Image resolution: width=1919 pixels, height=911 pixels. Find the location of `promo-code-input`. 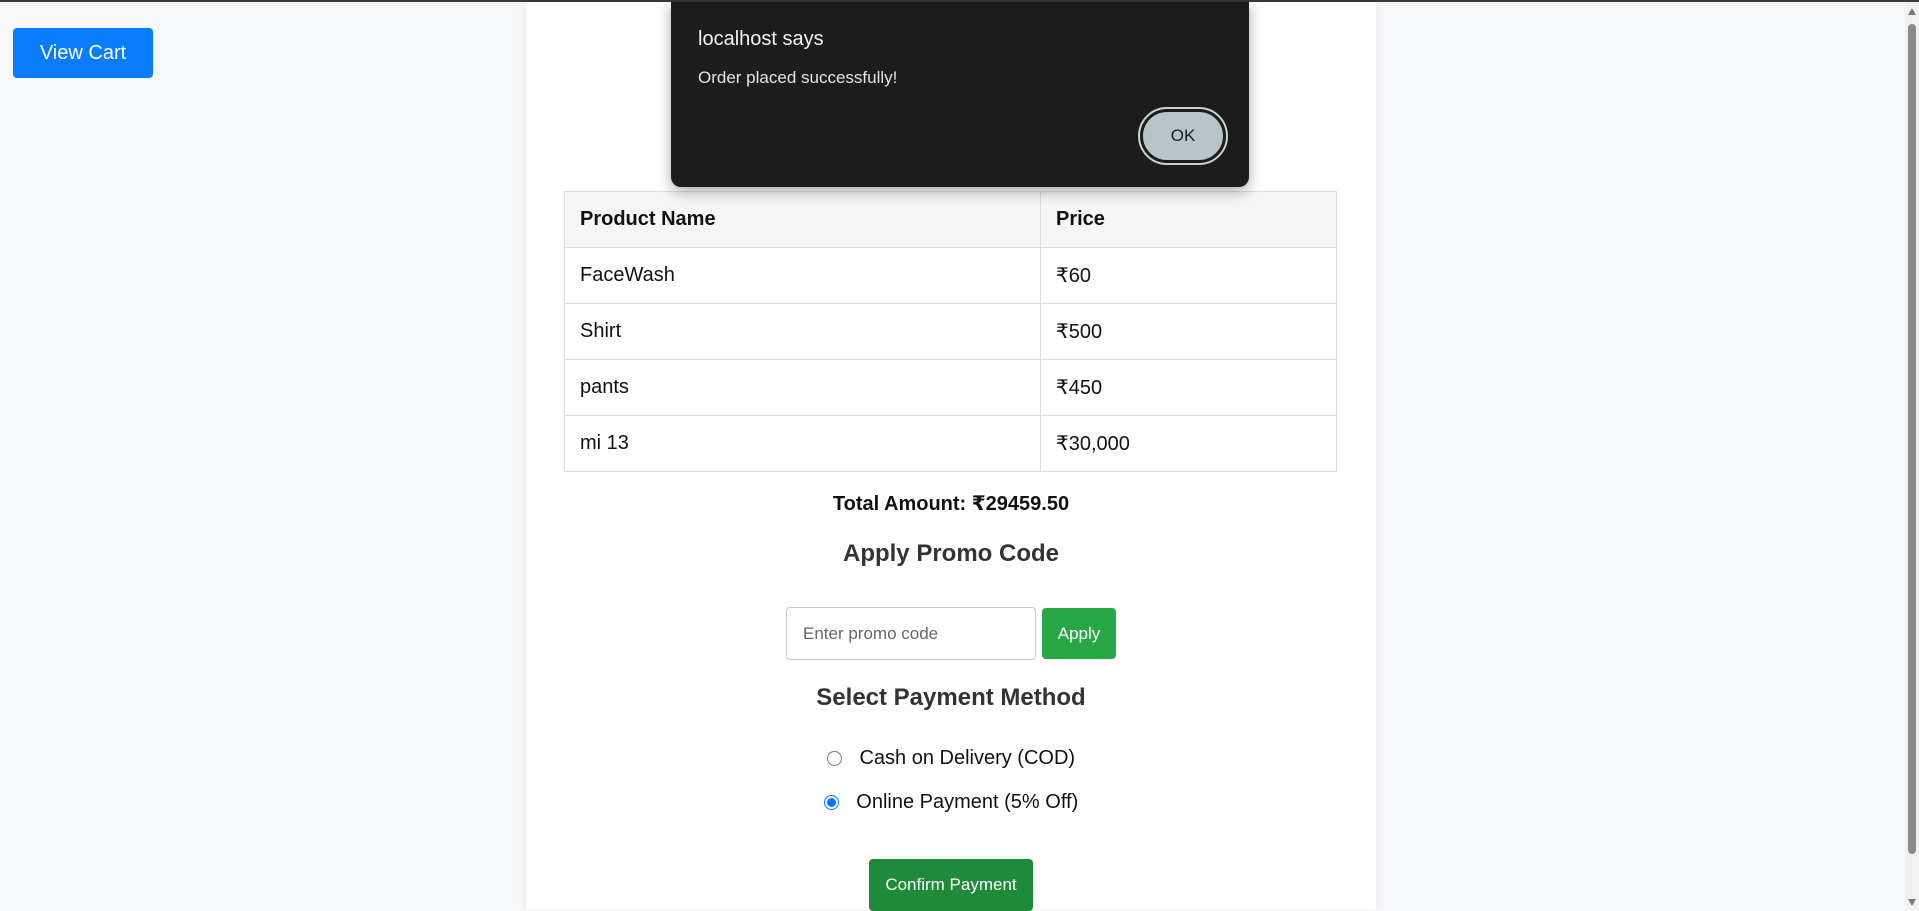

promo-code-input is located at coordinates (911, 633).